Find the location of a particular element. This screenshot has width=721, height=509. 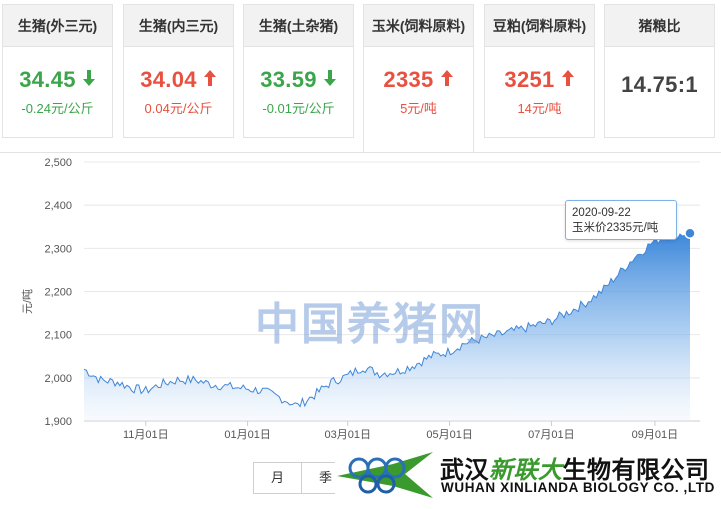

card-value: 14.75:1 is located at coordinates (659, 85).